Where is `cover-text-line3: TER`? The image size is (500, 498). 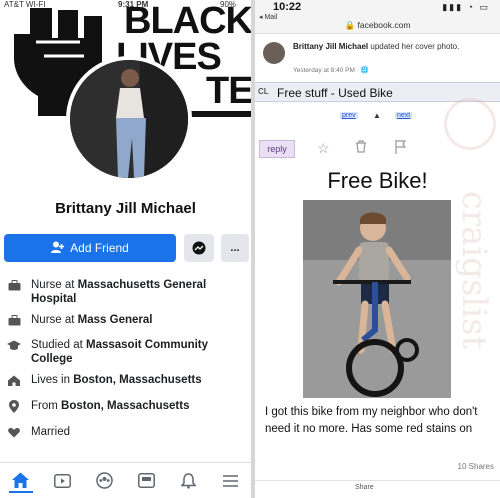 cover-text-line3: TER is located at coordinates (228, 91).